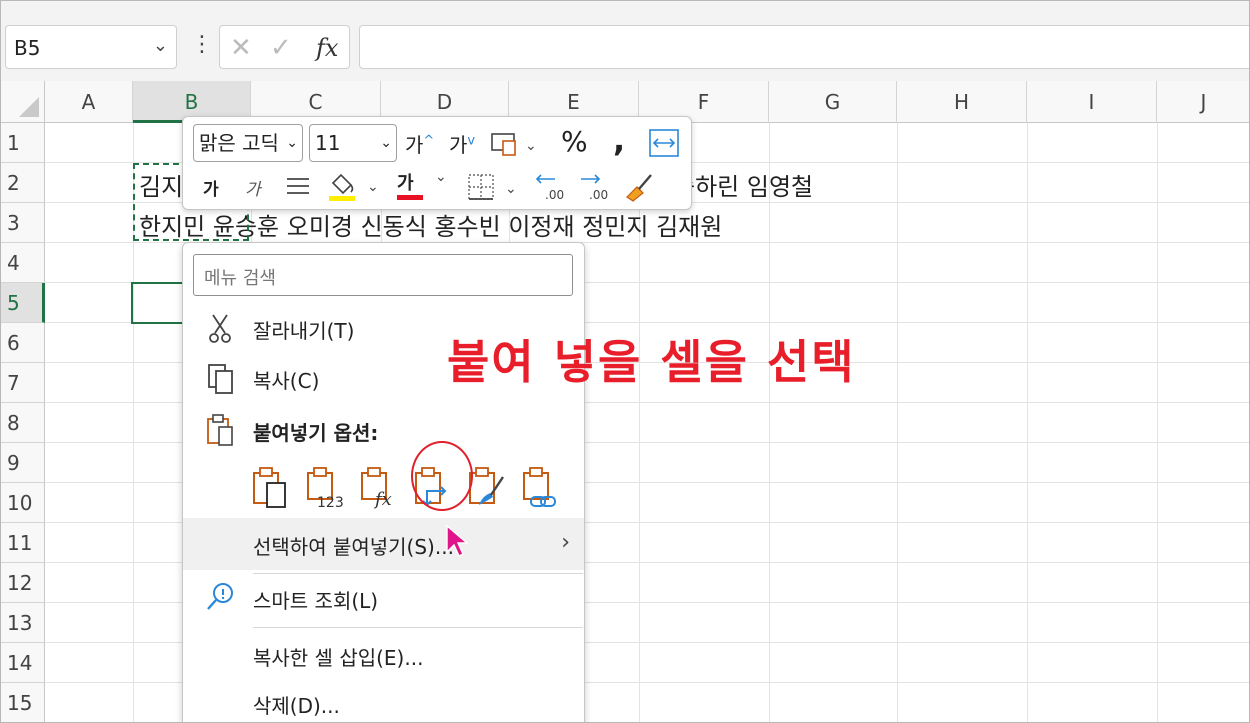  What do you see at coordinates (1092, 102) in the screenshot?
I see `column-header-i: I` at bounding box center [1092, 102].